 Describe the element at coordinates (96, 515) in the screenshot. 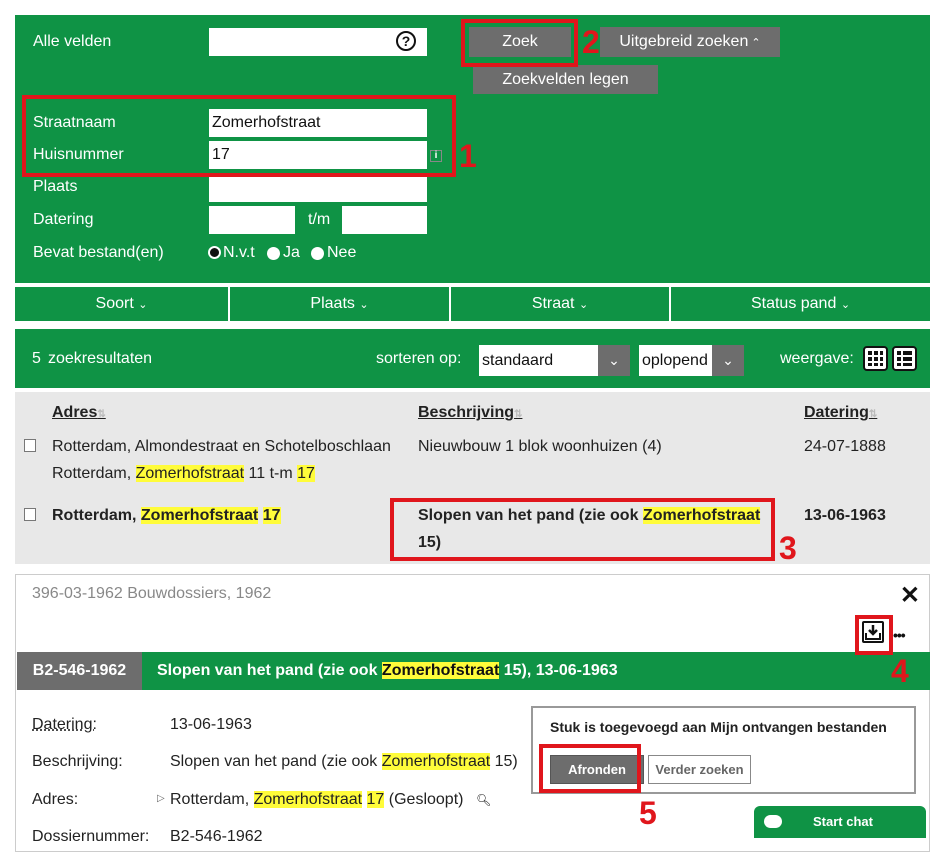

I see `row2-address-text: Rotterdam,` at that location.